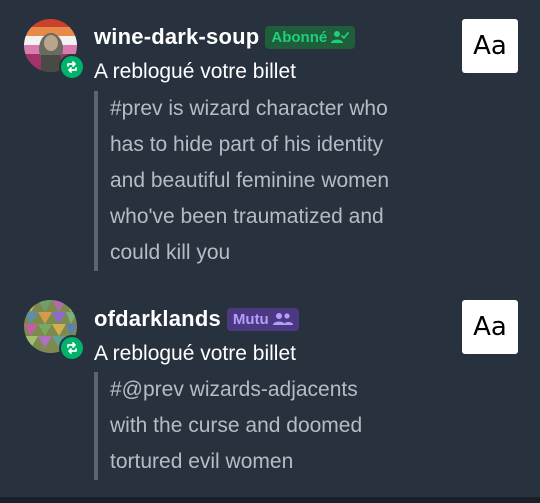  I want to click on mutual-badge: Mutu, so click(262, 319).